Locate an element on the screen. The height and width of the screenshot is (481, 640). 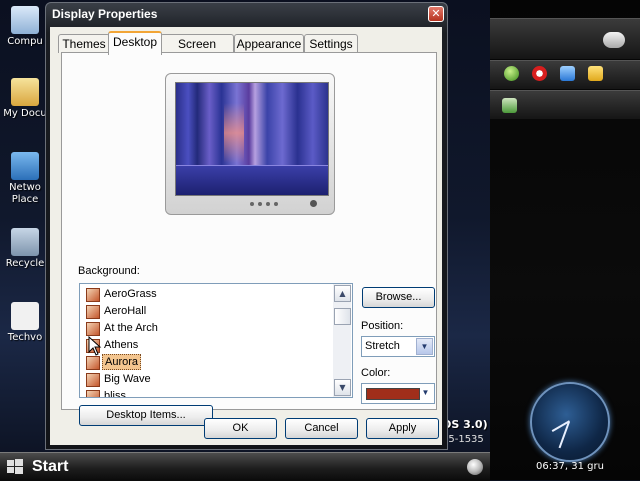
color-label: Color: is located at coordinates (376, 373).